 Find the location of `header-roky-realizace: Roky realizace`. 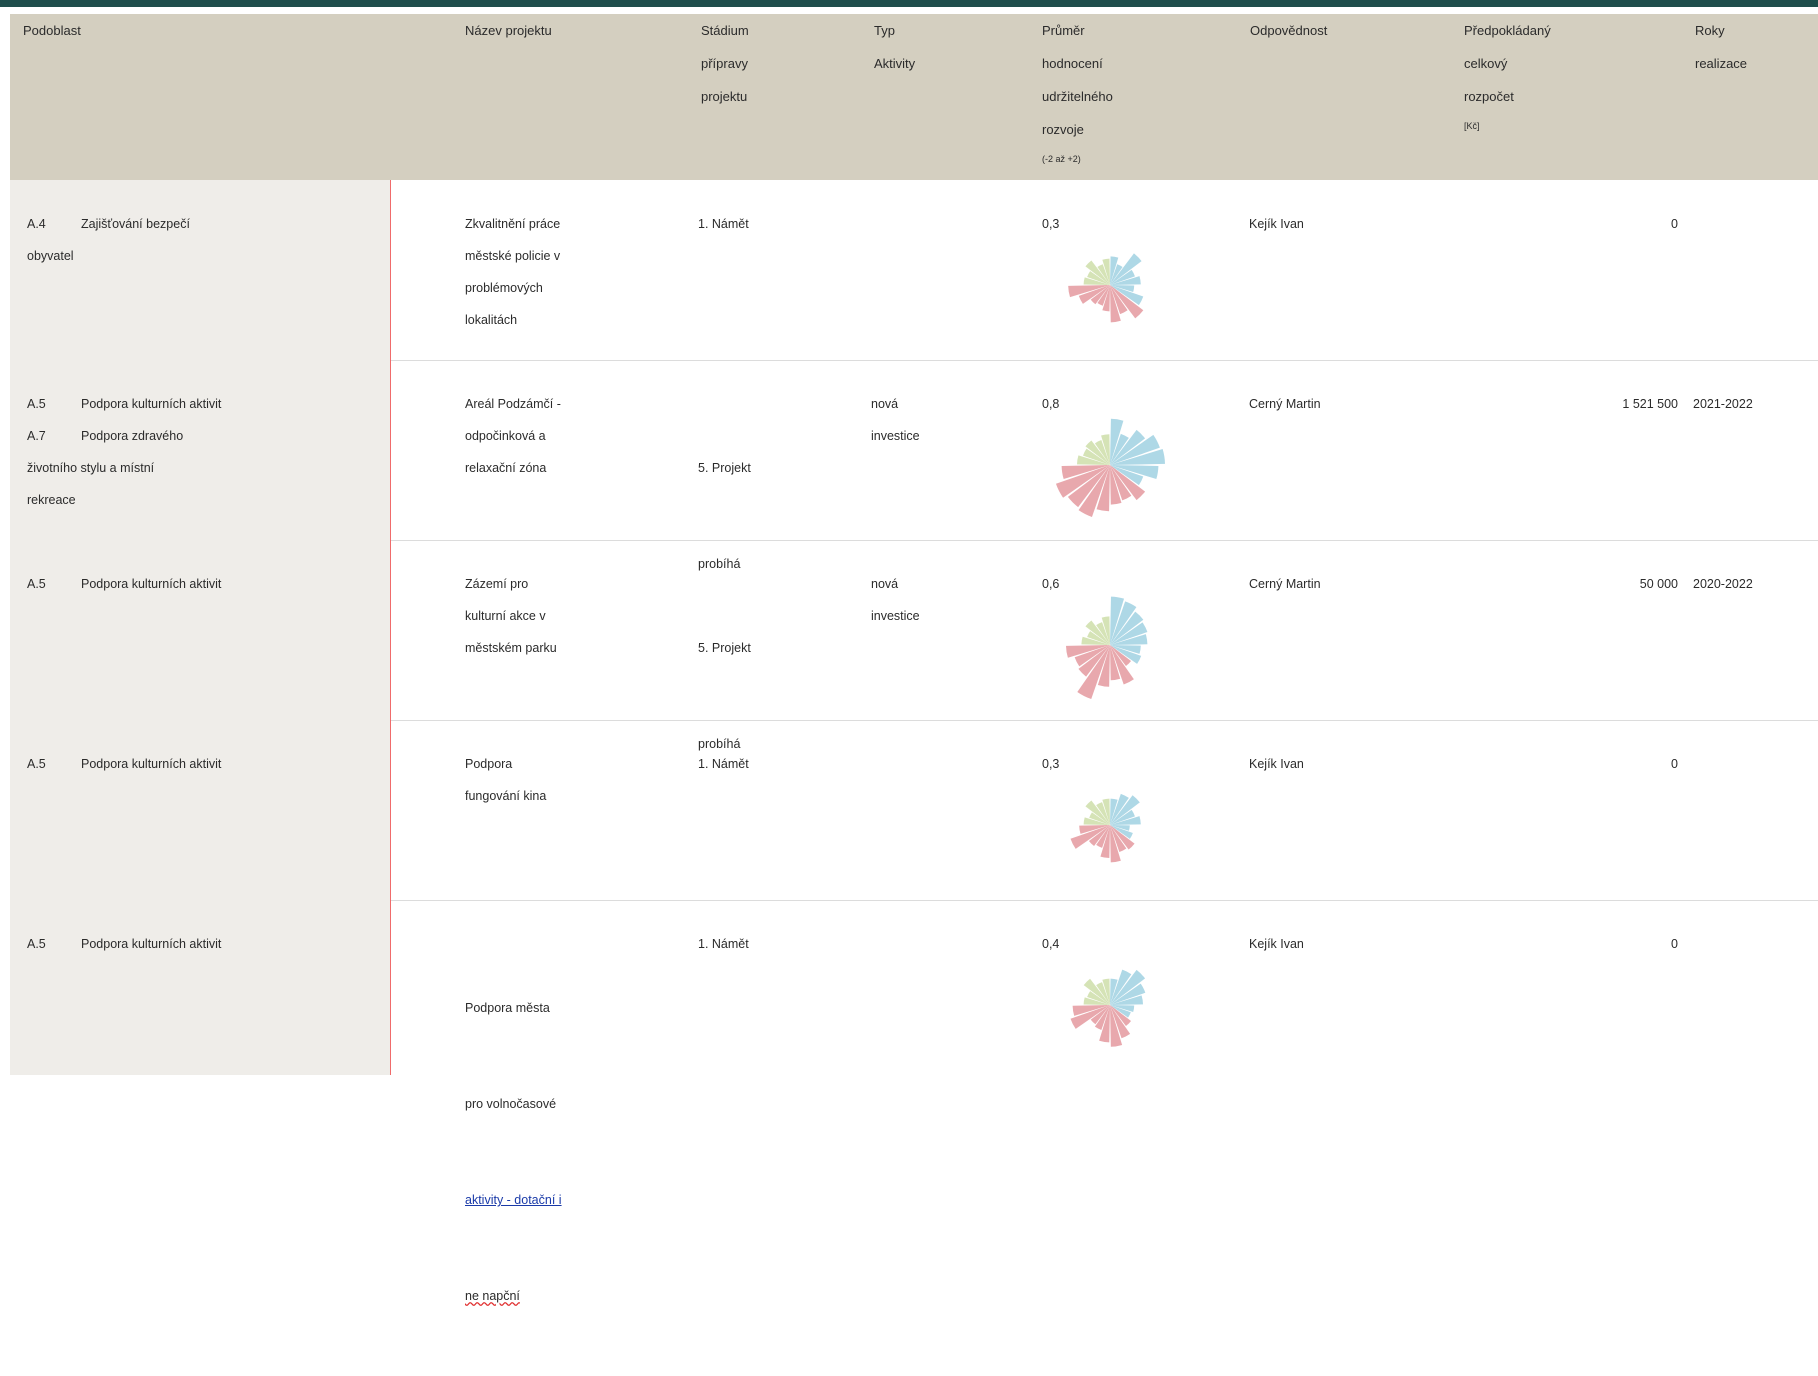

header-roky-realizace: Roky realizace is located at coordinates (1721, 47).